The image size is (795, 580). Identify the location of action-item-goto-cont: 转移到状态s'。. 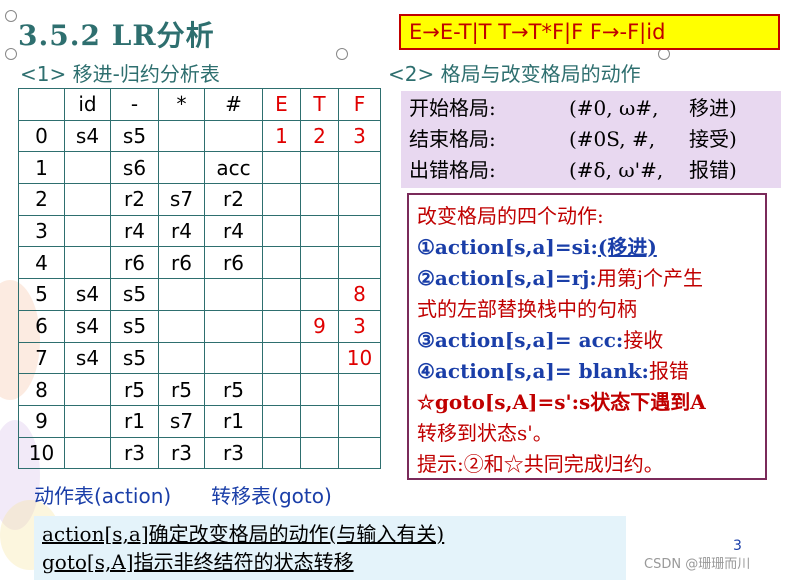
(485, 433).